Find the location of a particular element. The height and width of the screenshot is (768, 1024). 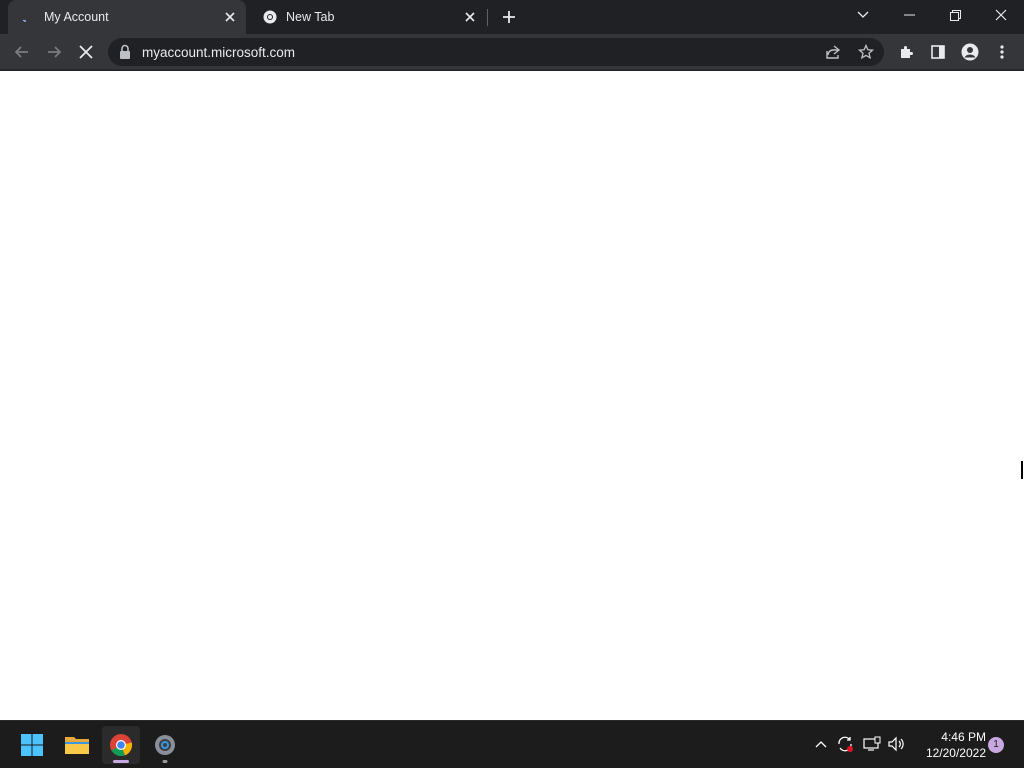

tab-my-account: My Account is located at coordinates (127, 17).